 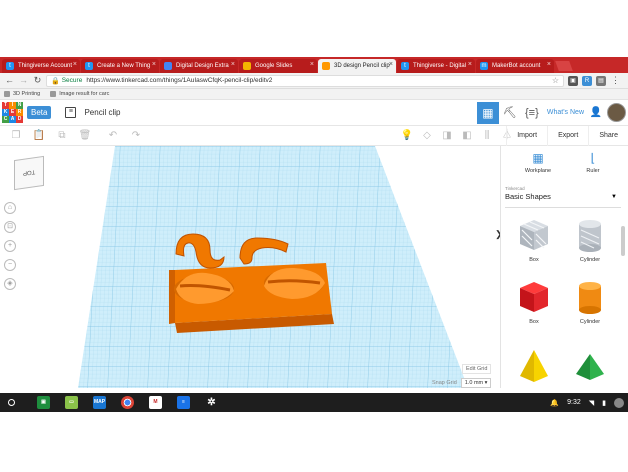 What do you see at coordinates (85, 136) in the screenshot?
I see `delete-icon: 🗑` at bounding box center [85, 136].